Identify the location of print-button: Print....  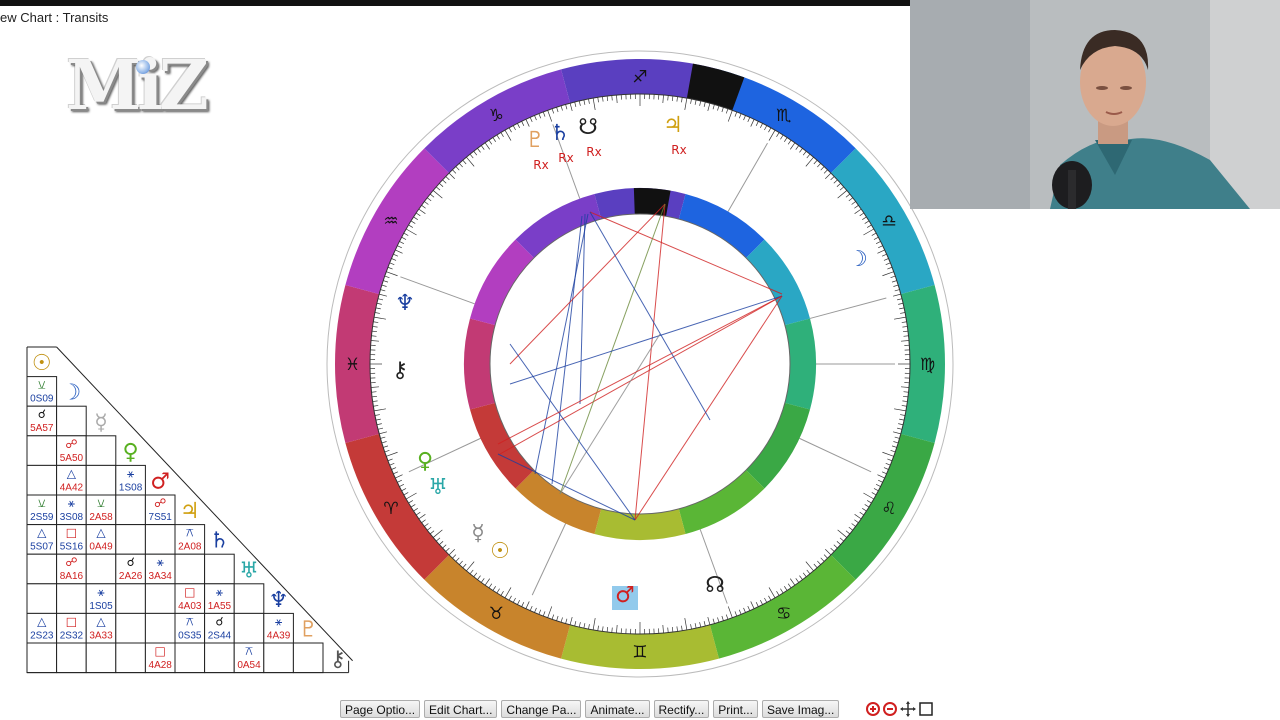
(735, 709).